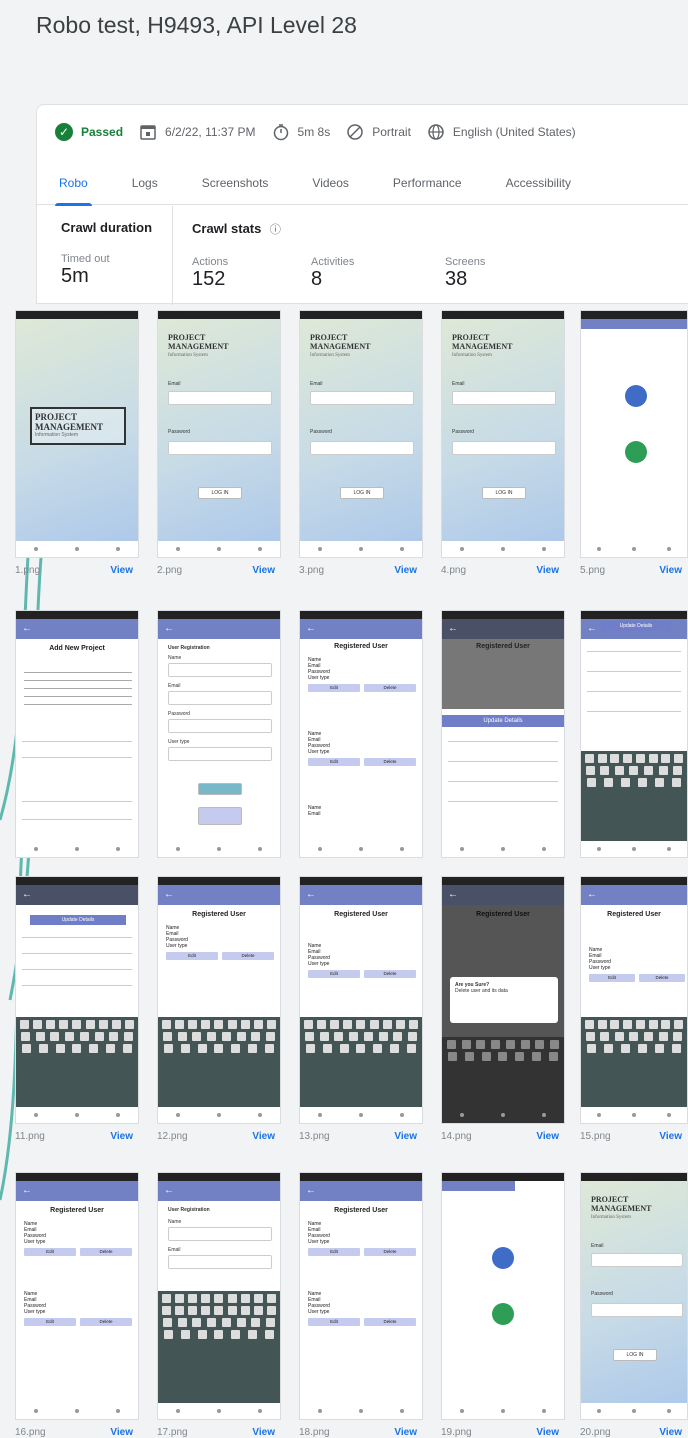 This screenshot has width=688, height=1438. I want to click on globe-icon, so click(436, 132).